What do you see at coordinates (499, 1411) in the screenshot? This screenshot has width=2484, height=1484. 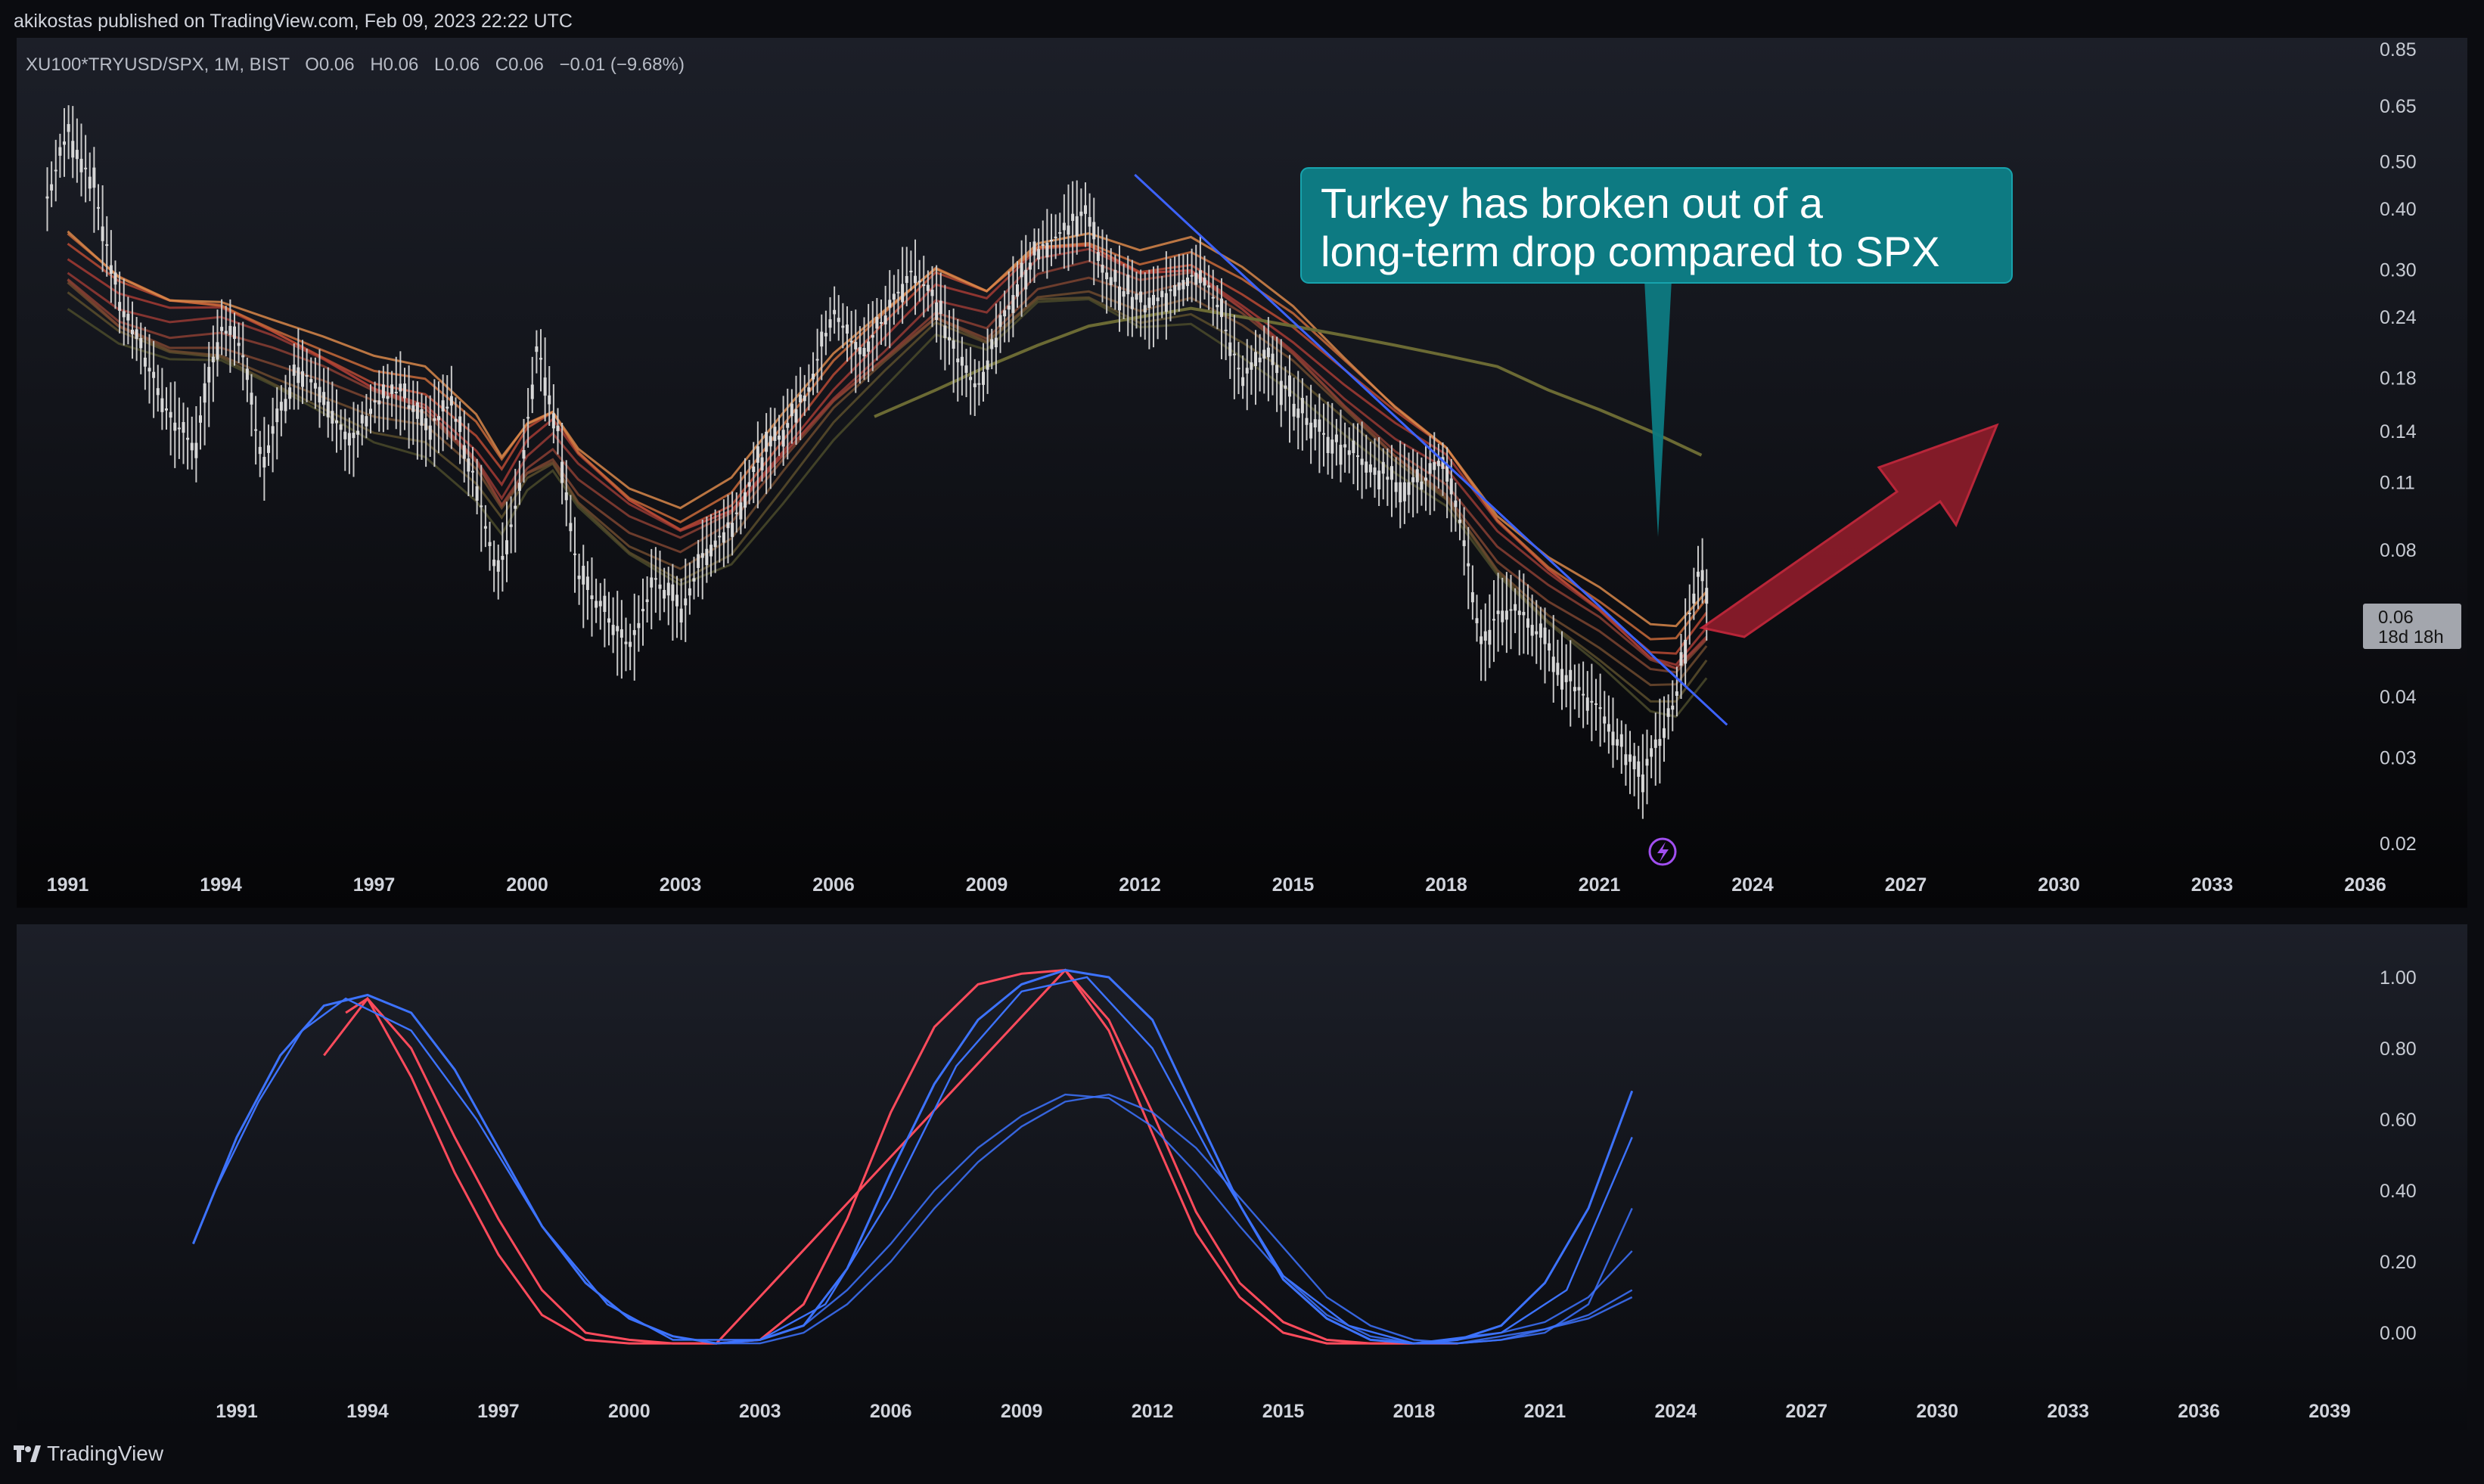 I see `oscillator-x-tick: 1997` at bounding box center [499, 1411].